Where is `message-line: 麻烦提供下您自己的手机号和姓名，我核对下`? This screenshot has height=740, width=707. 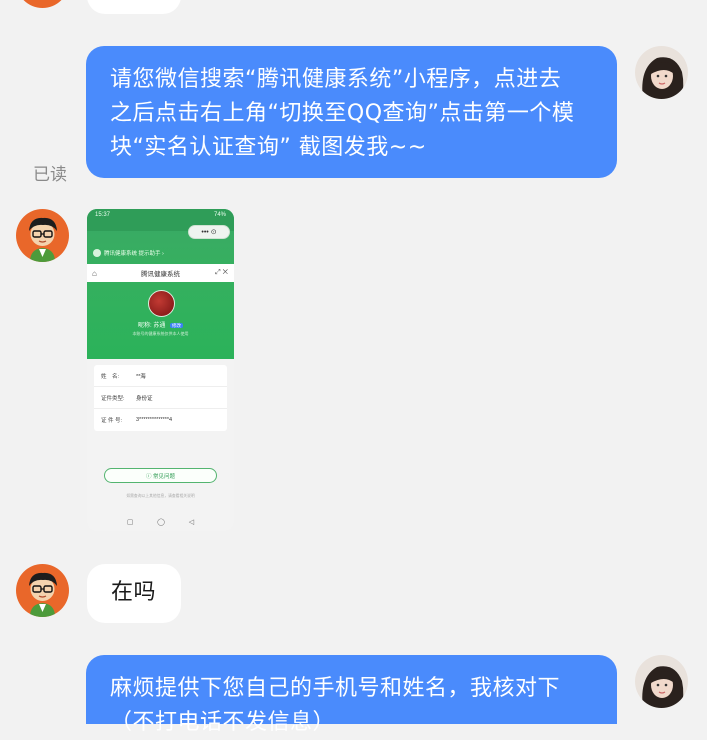 message-line: 麻烦提供下您自己的手机号和姓名，我核对下 is located at coordinates (335, 688).